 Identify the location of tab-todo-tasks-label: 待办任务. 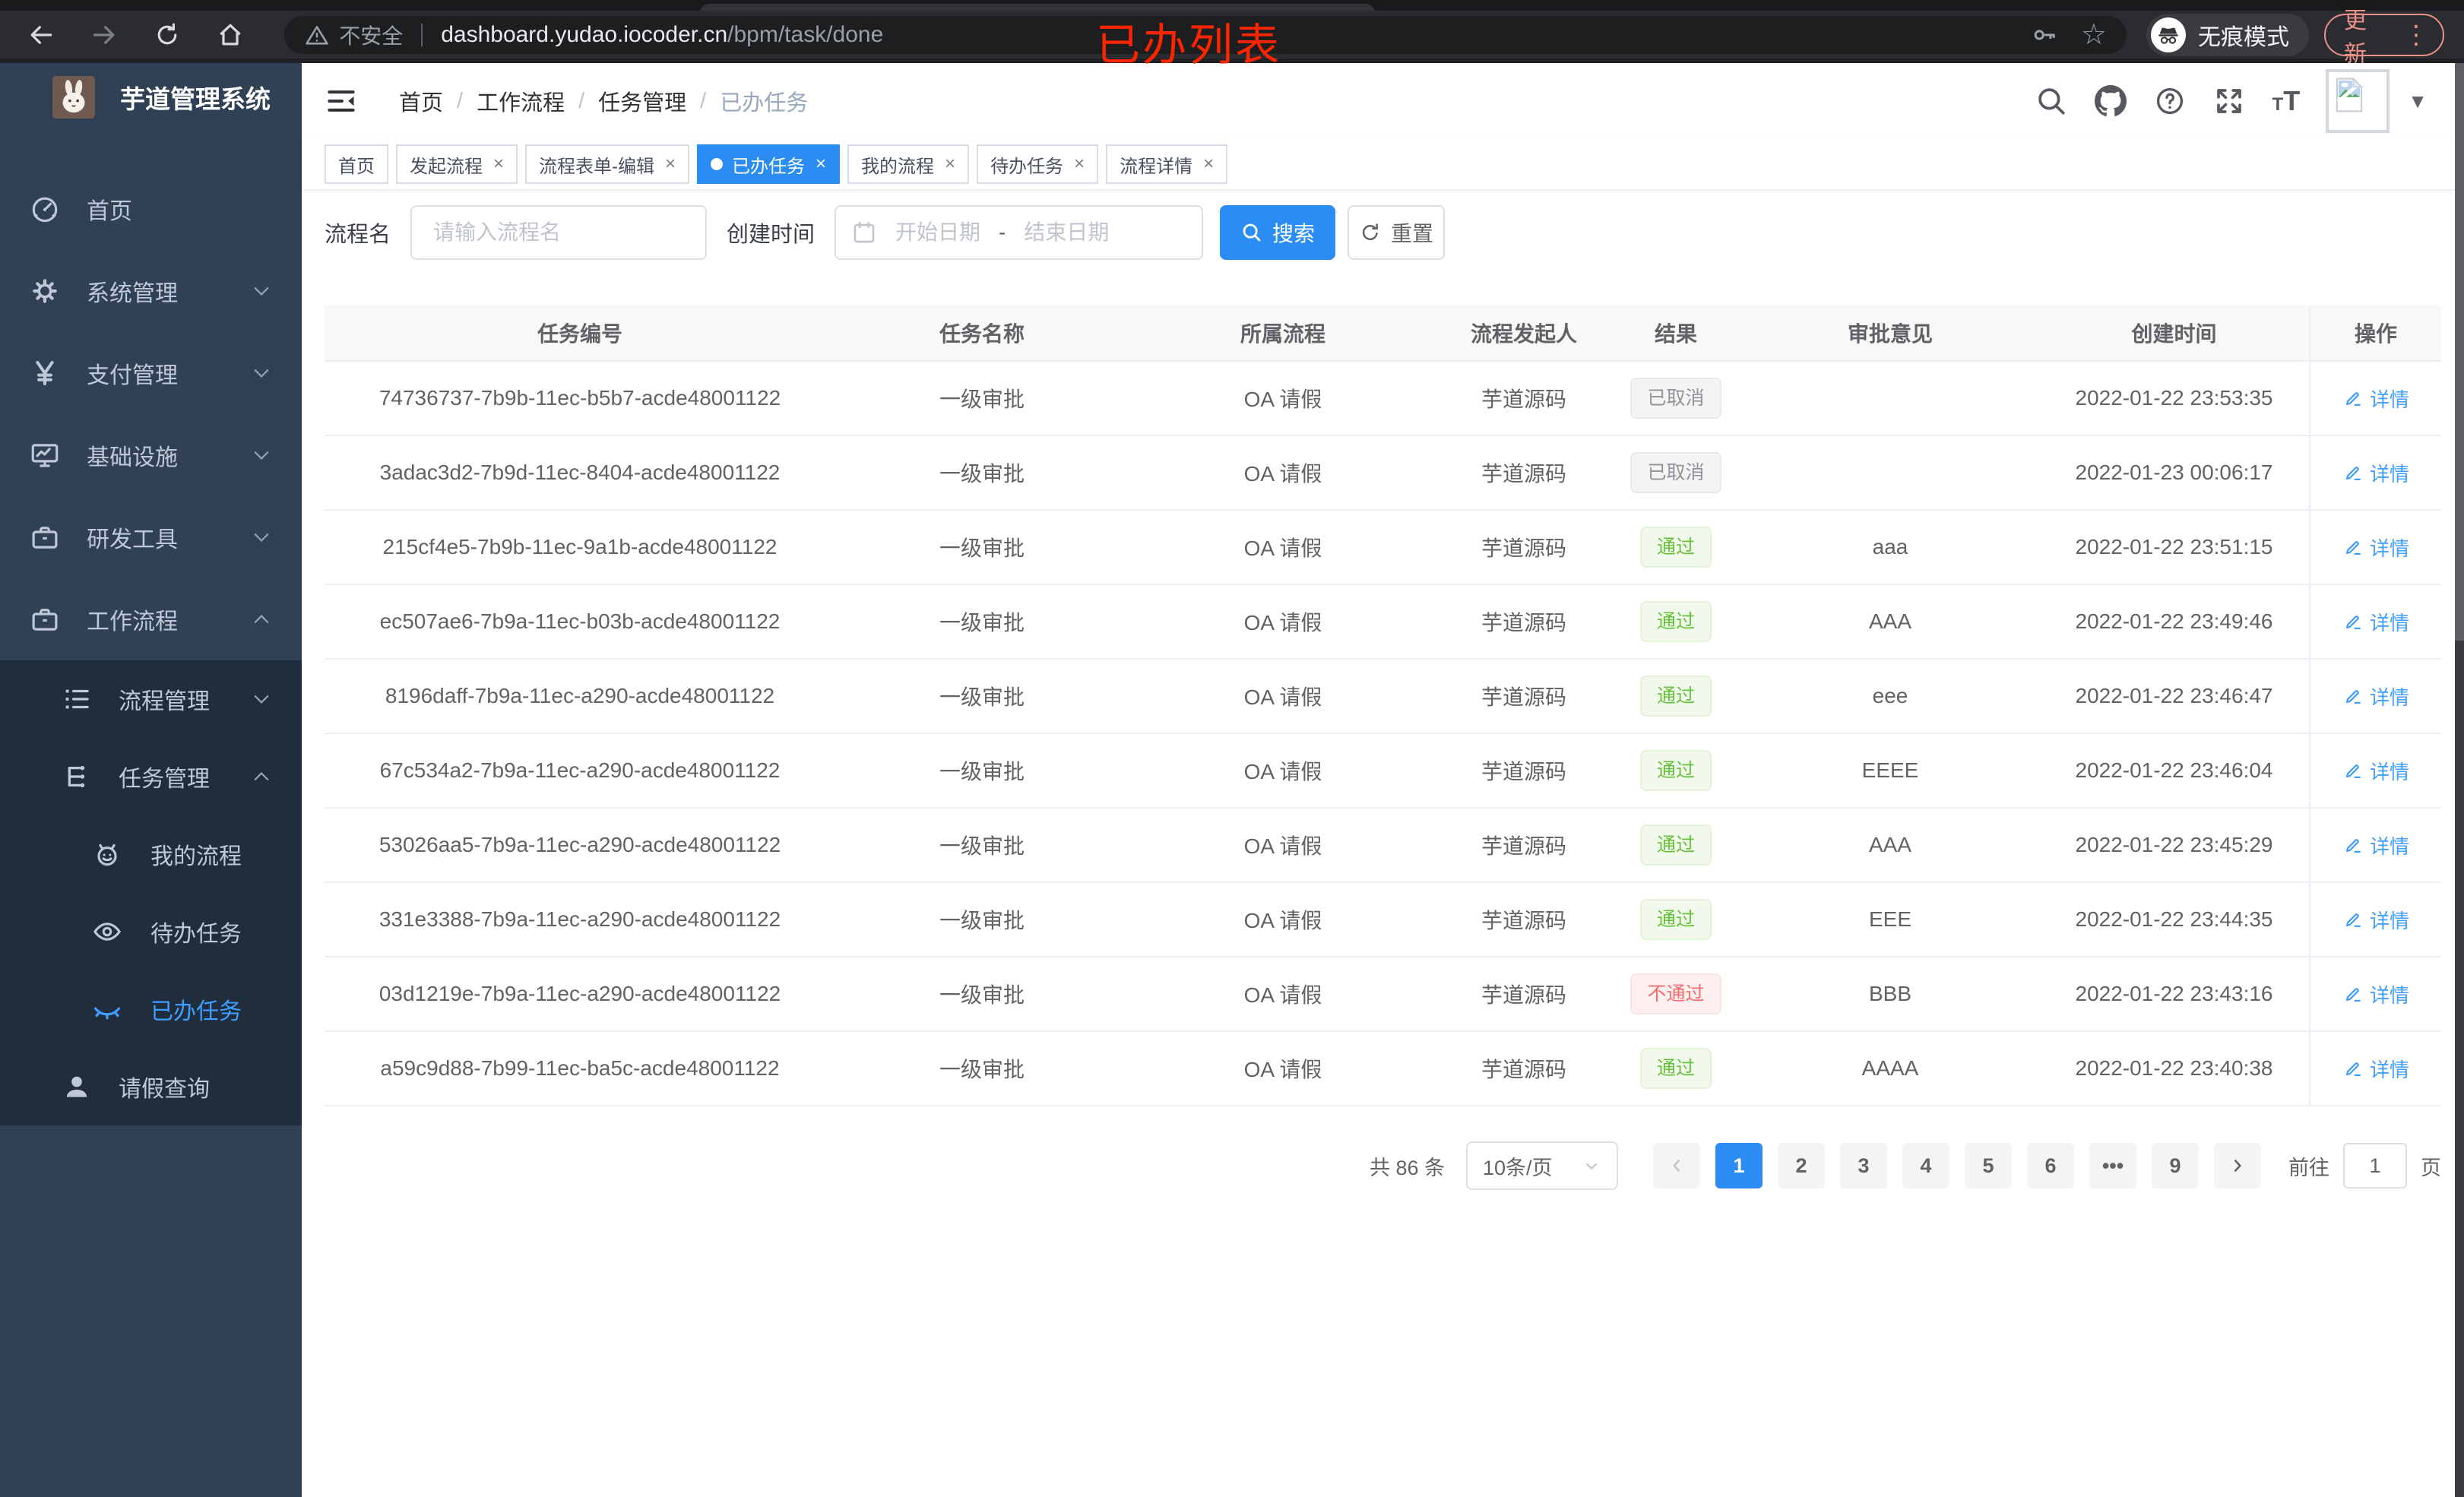
(1027, 166).